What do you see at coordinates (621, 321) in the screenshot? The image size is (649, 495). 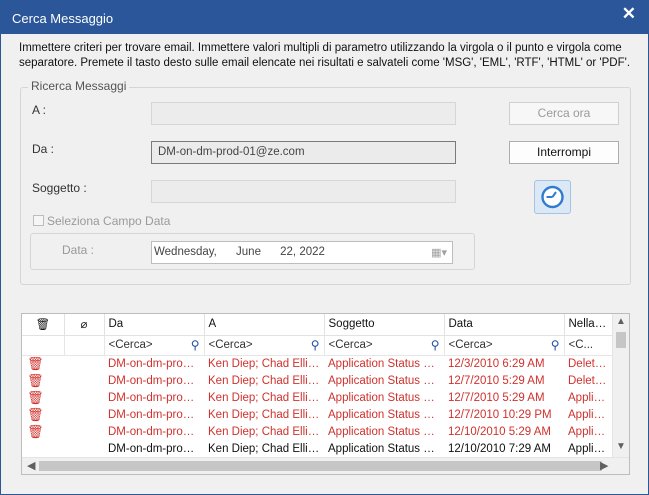 I see `scroll-up-icon: ▲` at bounding box center [621, 321].